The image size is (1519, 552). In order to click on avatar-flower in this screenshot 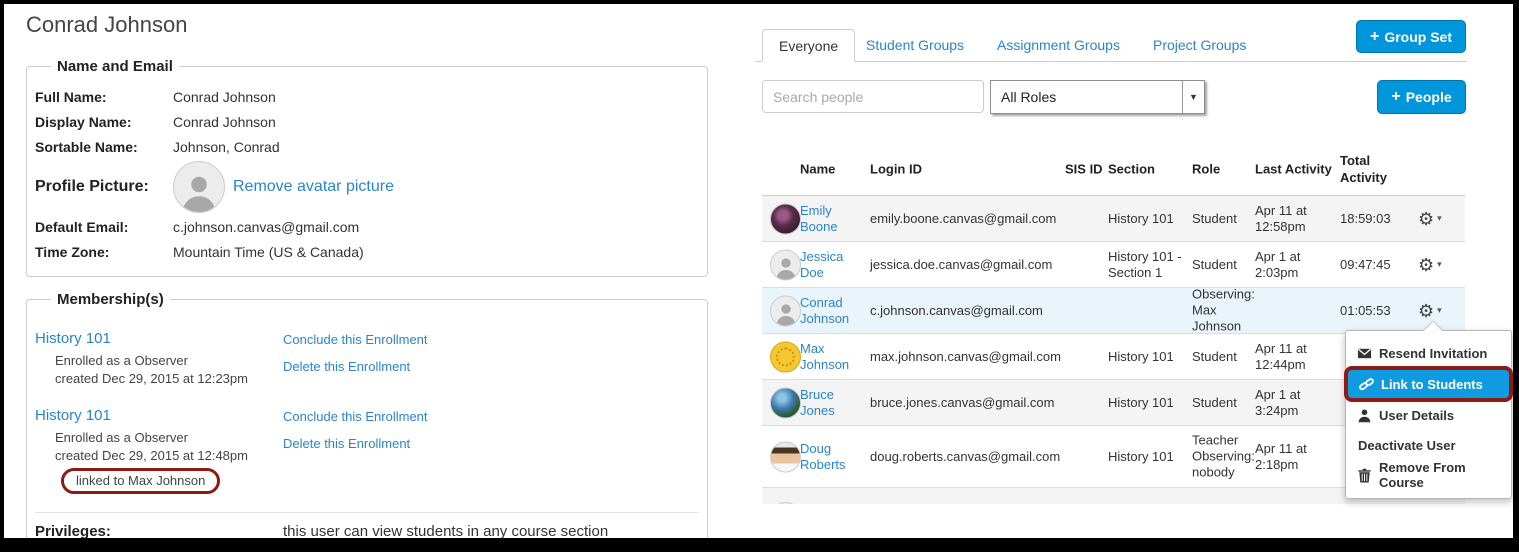, I will do `click(785, 218)`.